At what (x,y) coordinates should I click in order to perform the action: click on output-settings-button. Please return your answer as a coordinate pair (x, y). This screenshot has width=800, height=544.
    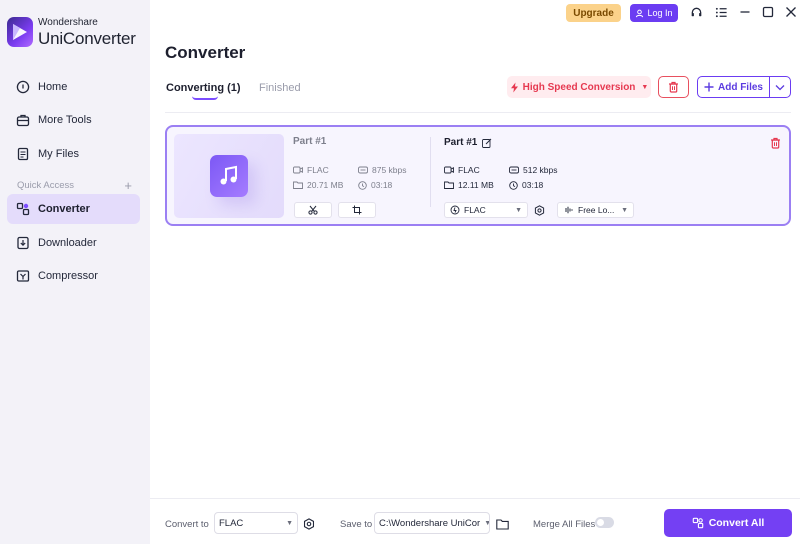
    Looking at the image, I should click on (539, 210).